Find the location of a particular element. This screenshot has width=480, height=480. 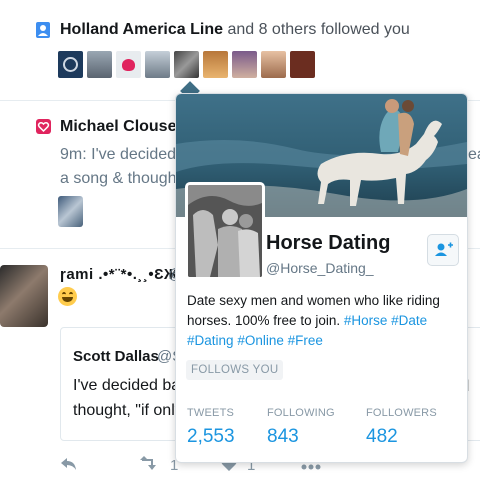

laughing-emoji-icon is located at coordinates (67, 296).